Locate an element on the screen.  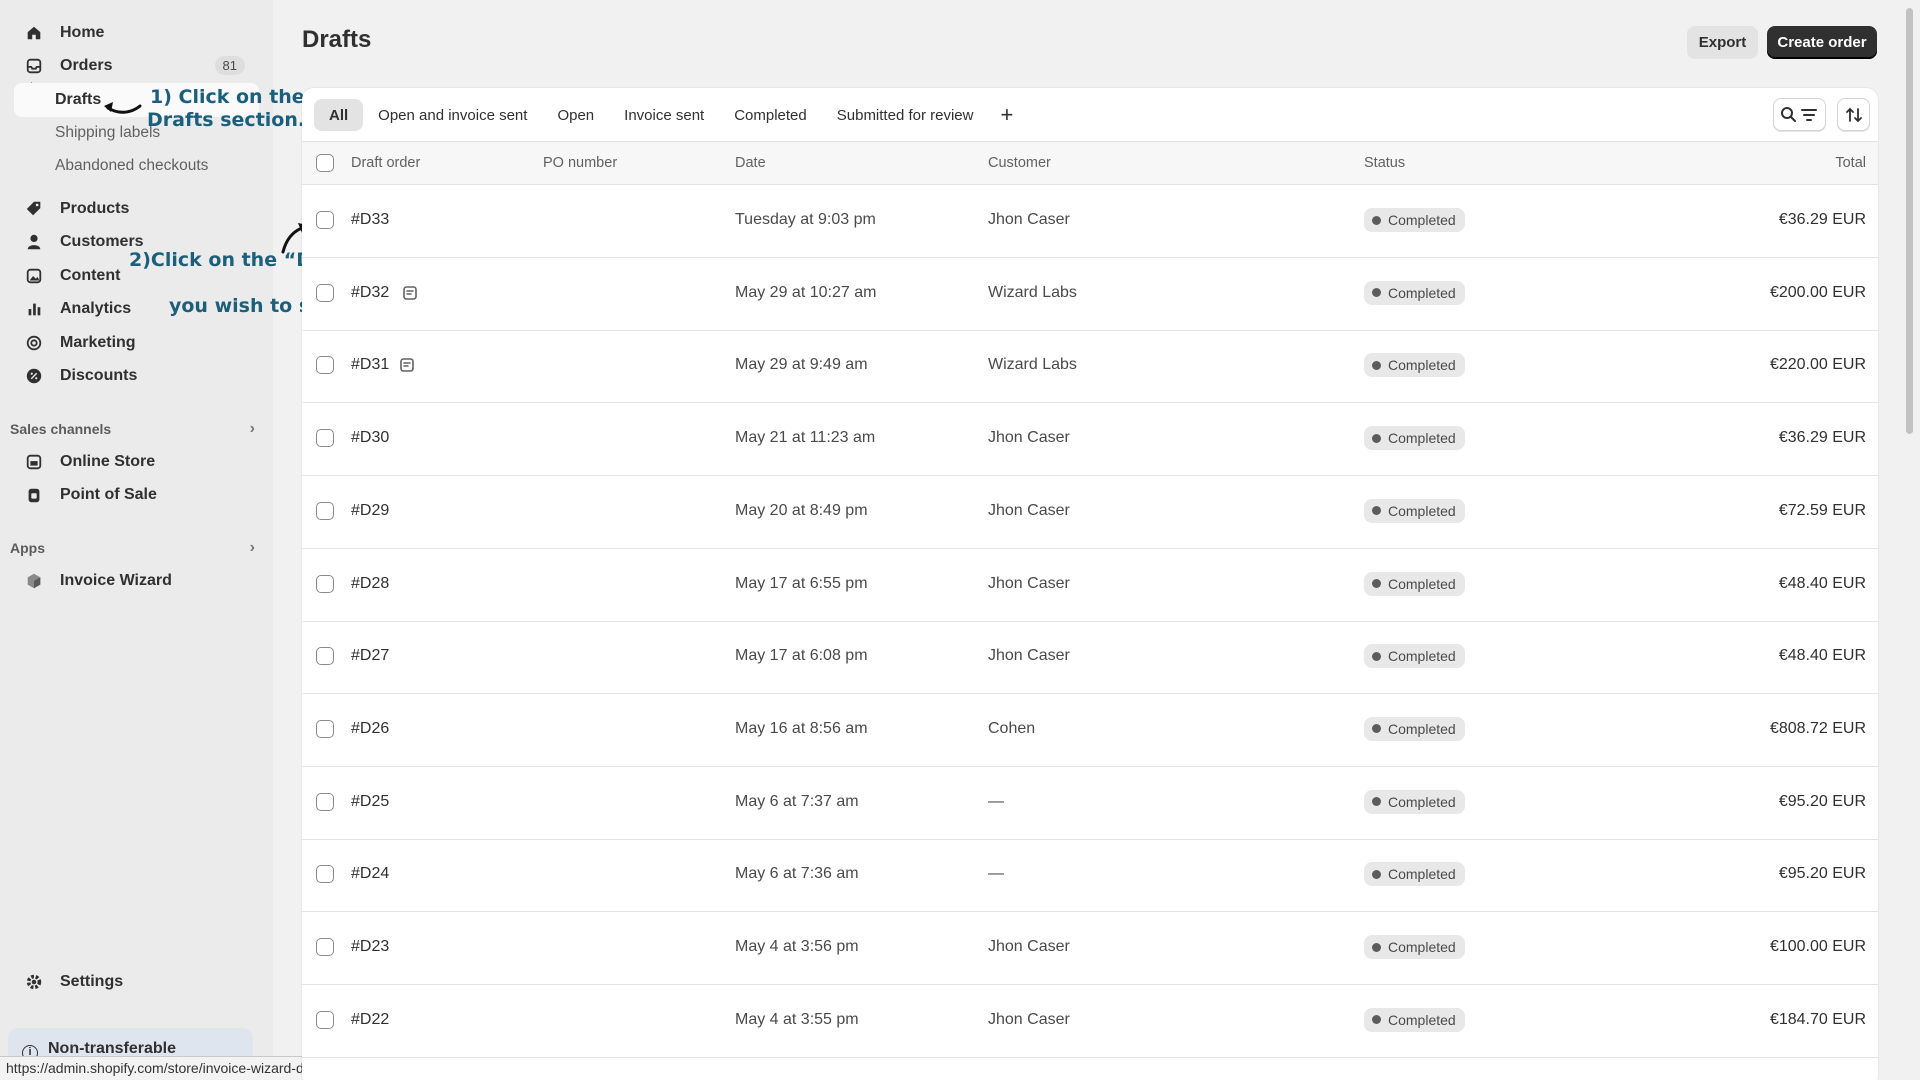
column-header-total: Total is located at coordinates (1850, 163).